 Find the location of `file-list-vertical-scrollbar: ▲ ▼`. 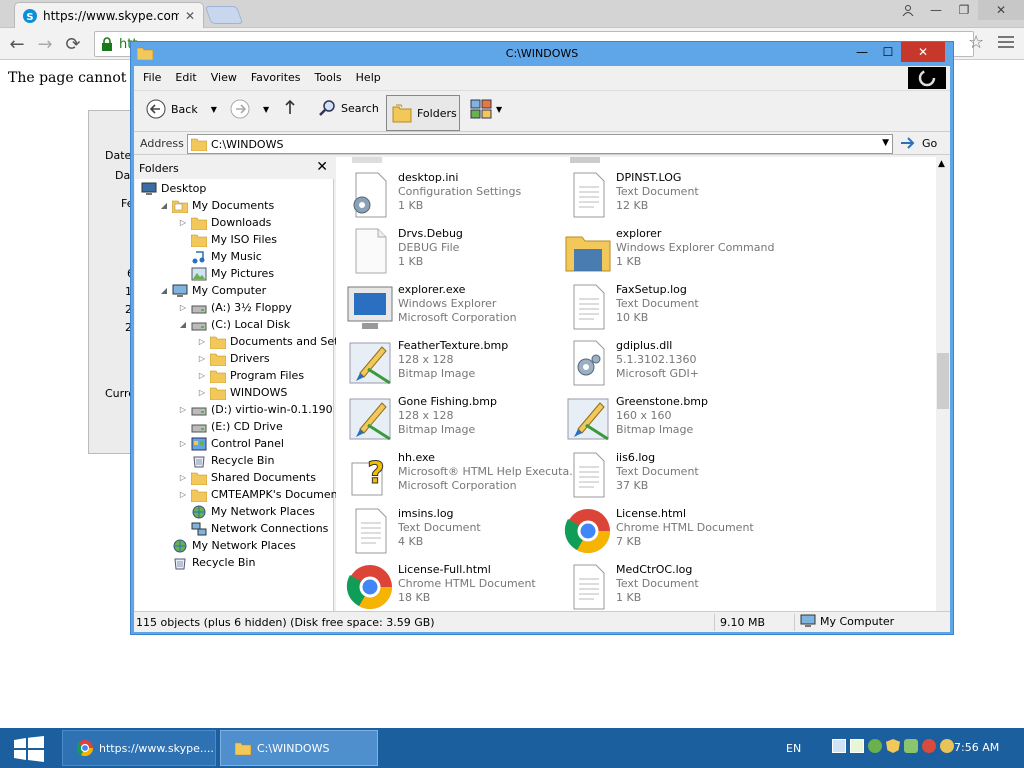

file-list-vertical-scrollbar: ▲ ▼ is located at coordinates (943, 393).